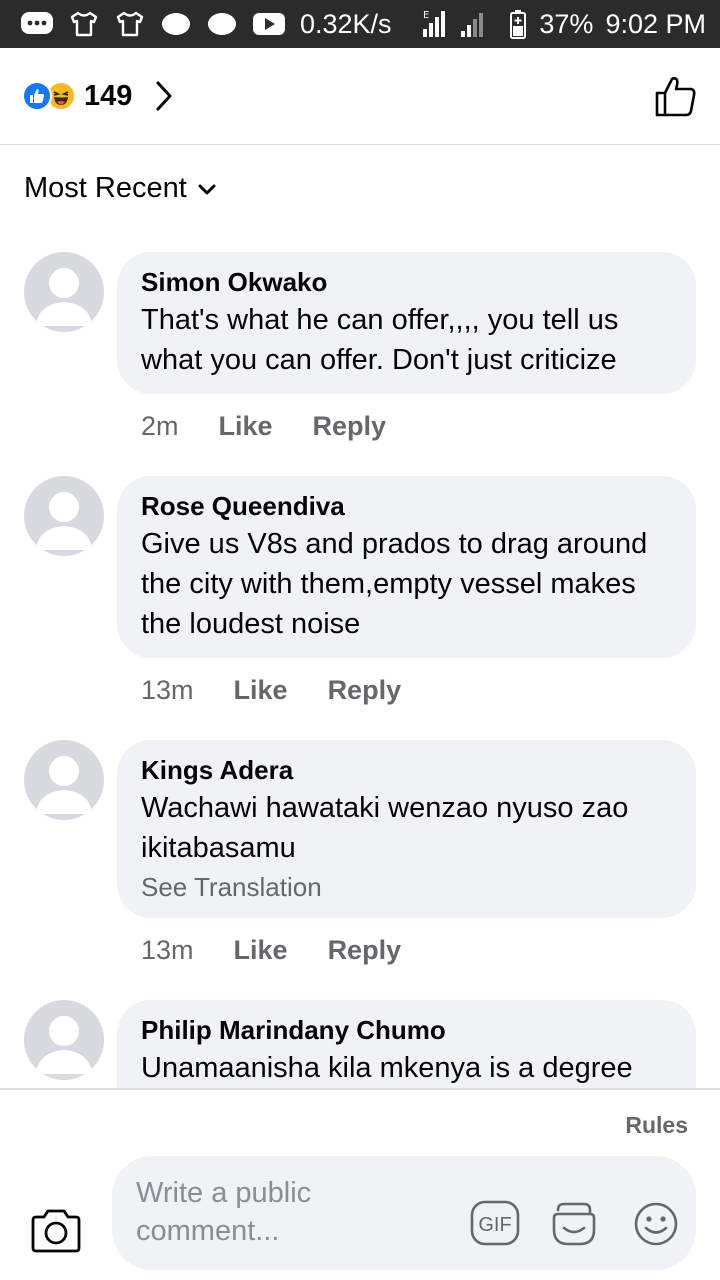 The height and width of the screenshot is (1280, 720). I want to click on youtube-icon, so click(269, 24).